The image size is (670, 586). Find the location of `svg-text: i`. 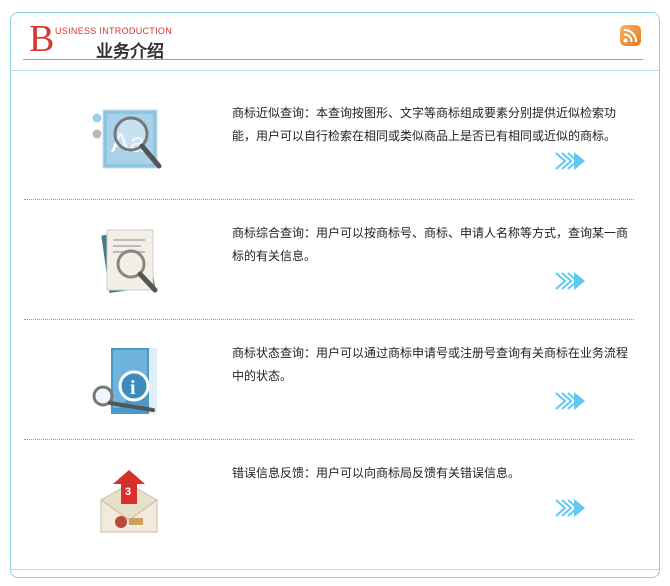

svg-text: i is located at coordinates (133, 388).